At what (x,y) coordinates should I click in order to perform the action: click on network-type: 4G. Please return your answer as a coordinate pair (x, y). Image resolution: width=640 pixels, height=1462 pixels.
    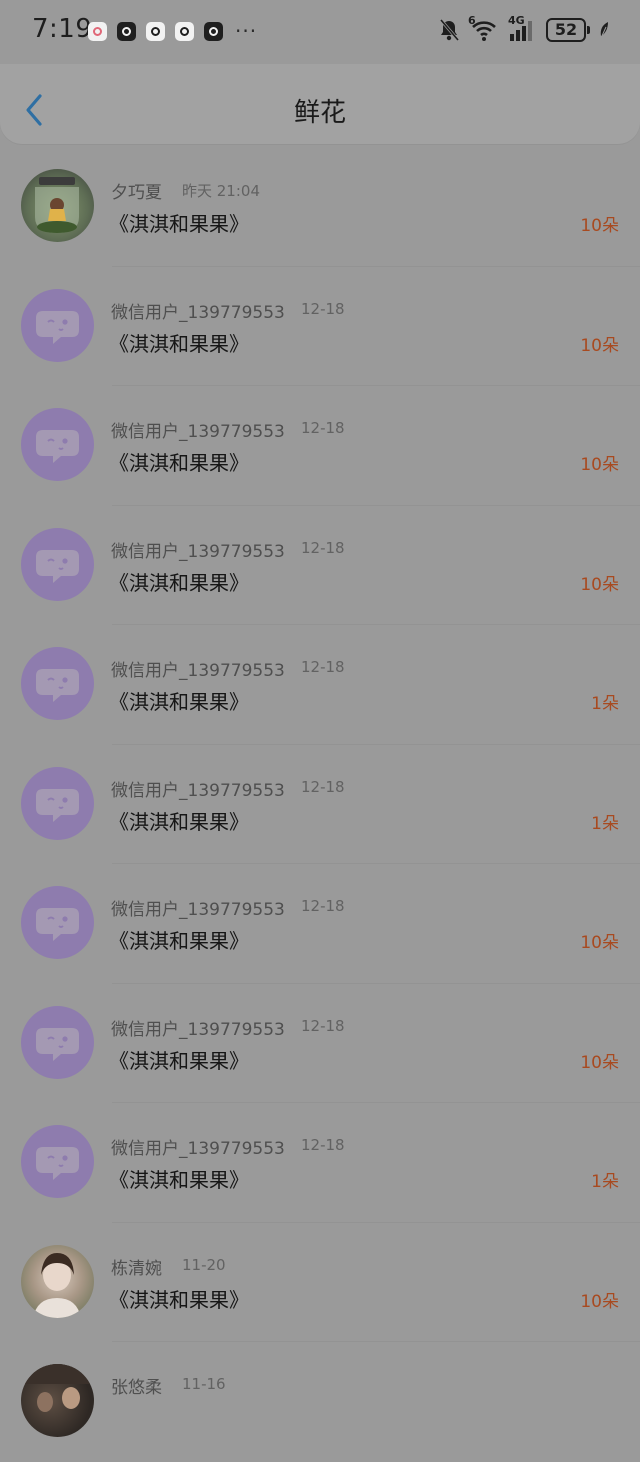
    Looking at the image, I should click on (516, 20).